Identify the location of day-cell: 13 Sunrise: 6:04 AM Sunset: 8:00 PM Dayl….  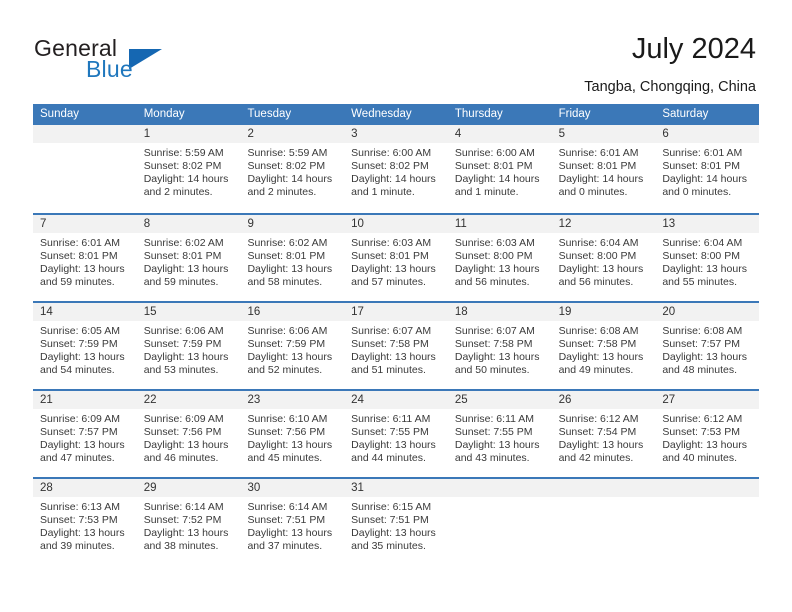
(707, 258).